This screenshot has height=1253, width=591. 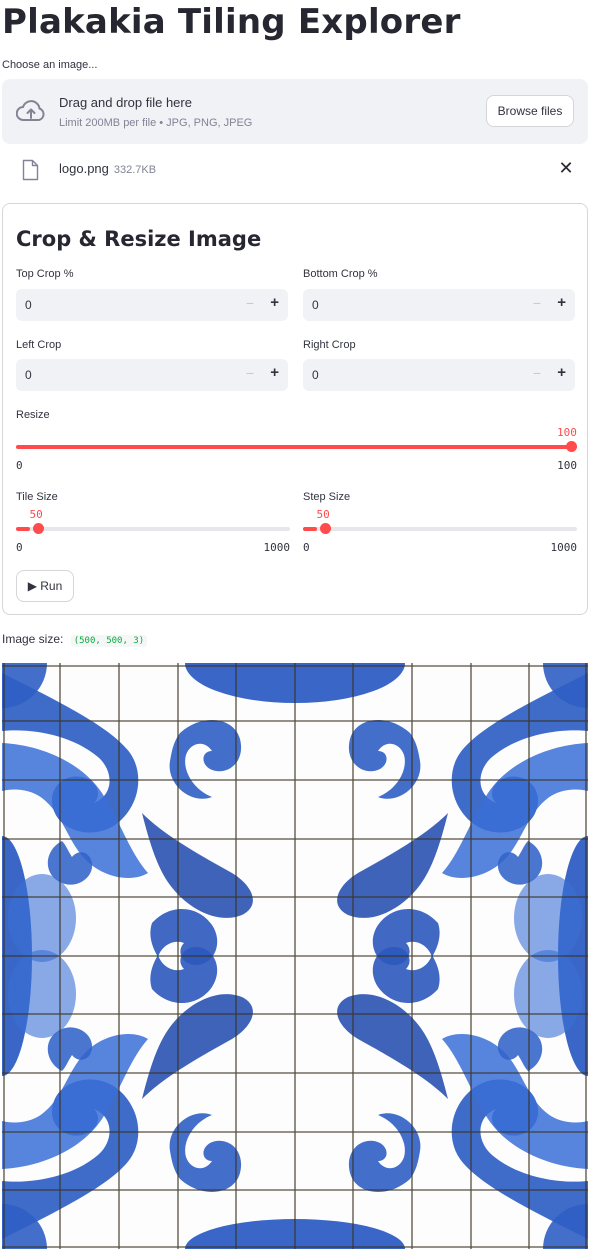 I want to click on image-size-value: (500, 500, 3), so click(x=109, y=641).